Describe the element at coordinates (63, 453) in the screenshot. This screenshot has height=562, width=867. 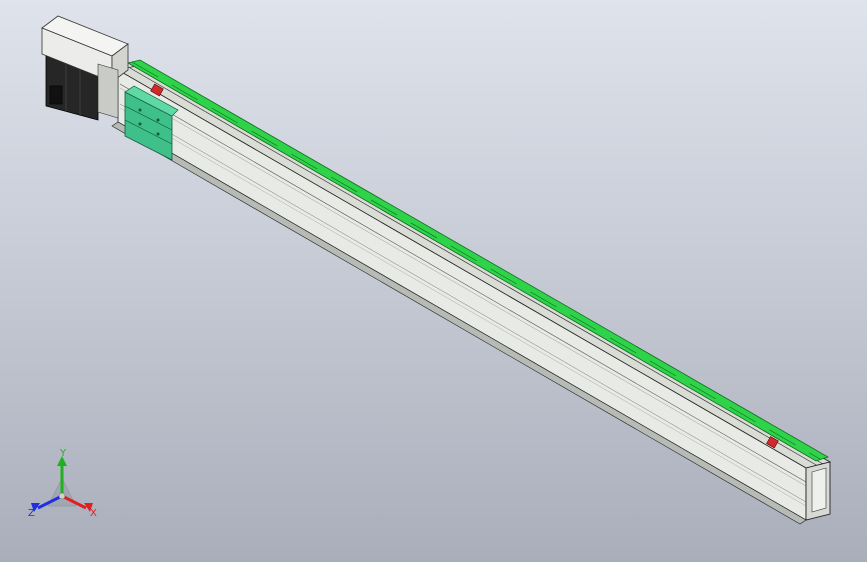
I see `triad-y-label: Y` at that location.